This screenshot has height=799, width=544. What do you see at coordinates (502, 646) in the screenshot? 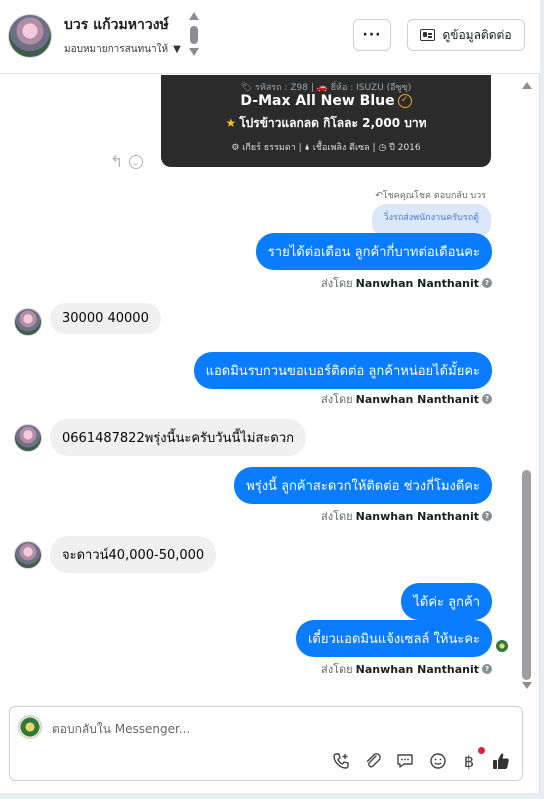
I see `seen-indicator-avatar` at bounding box center [502, 646].